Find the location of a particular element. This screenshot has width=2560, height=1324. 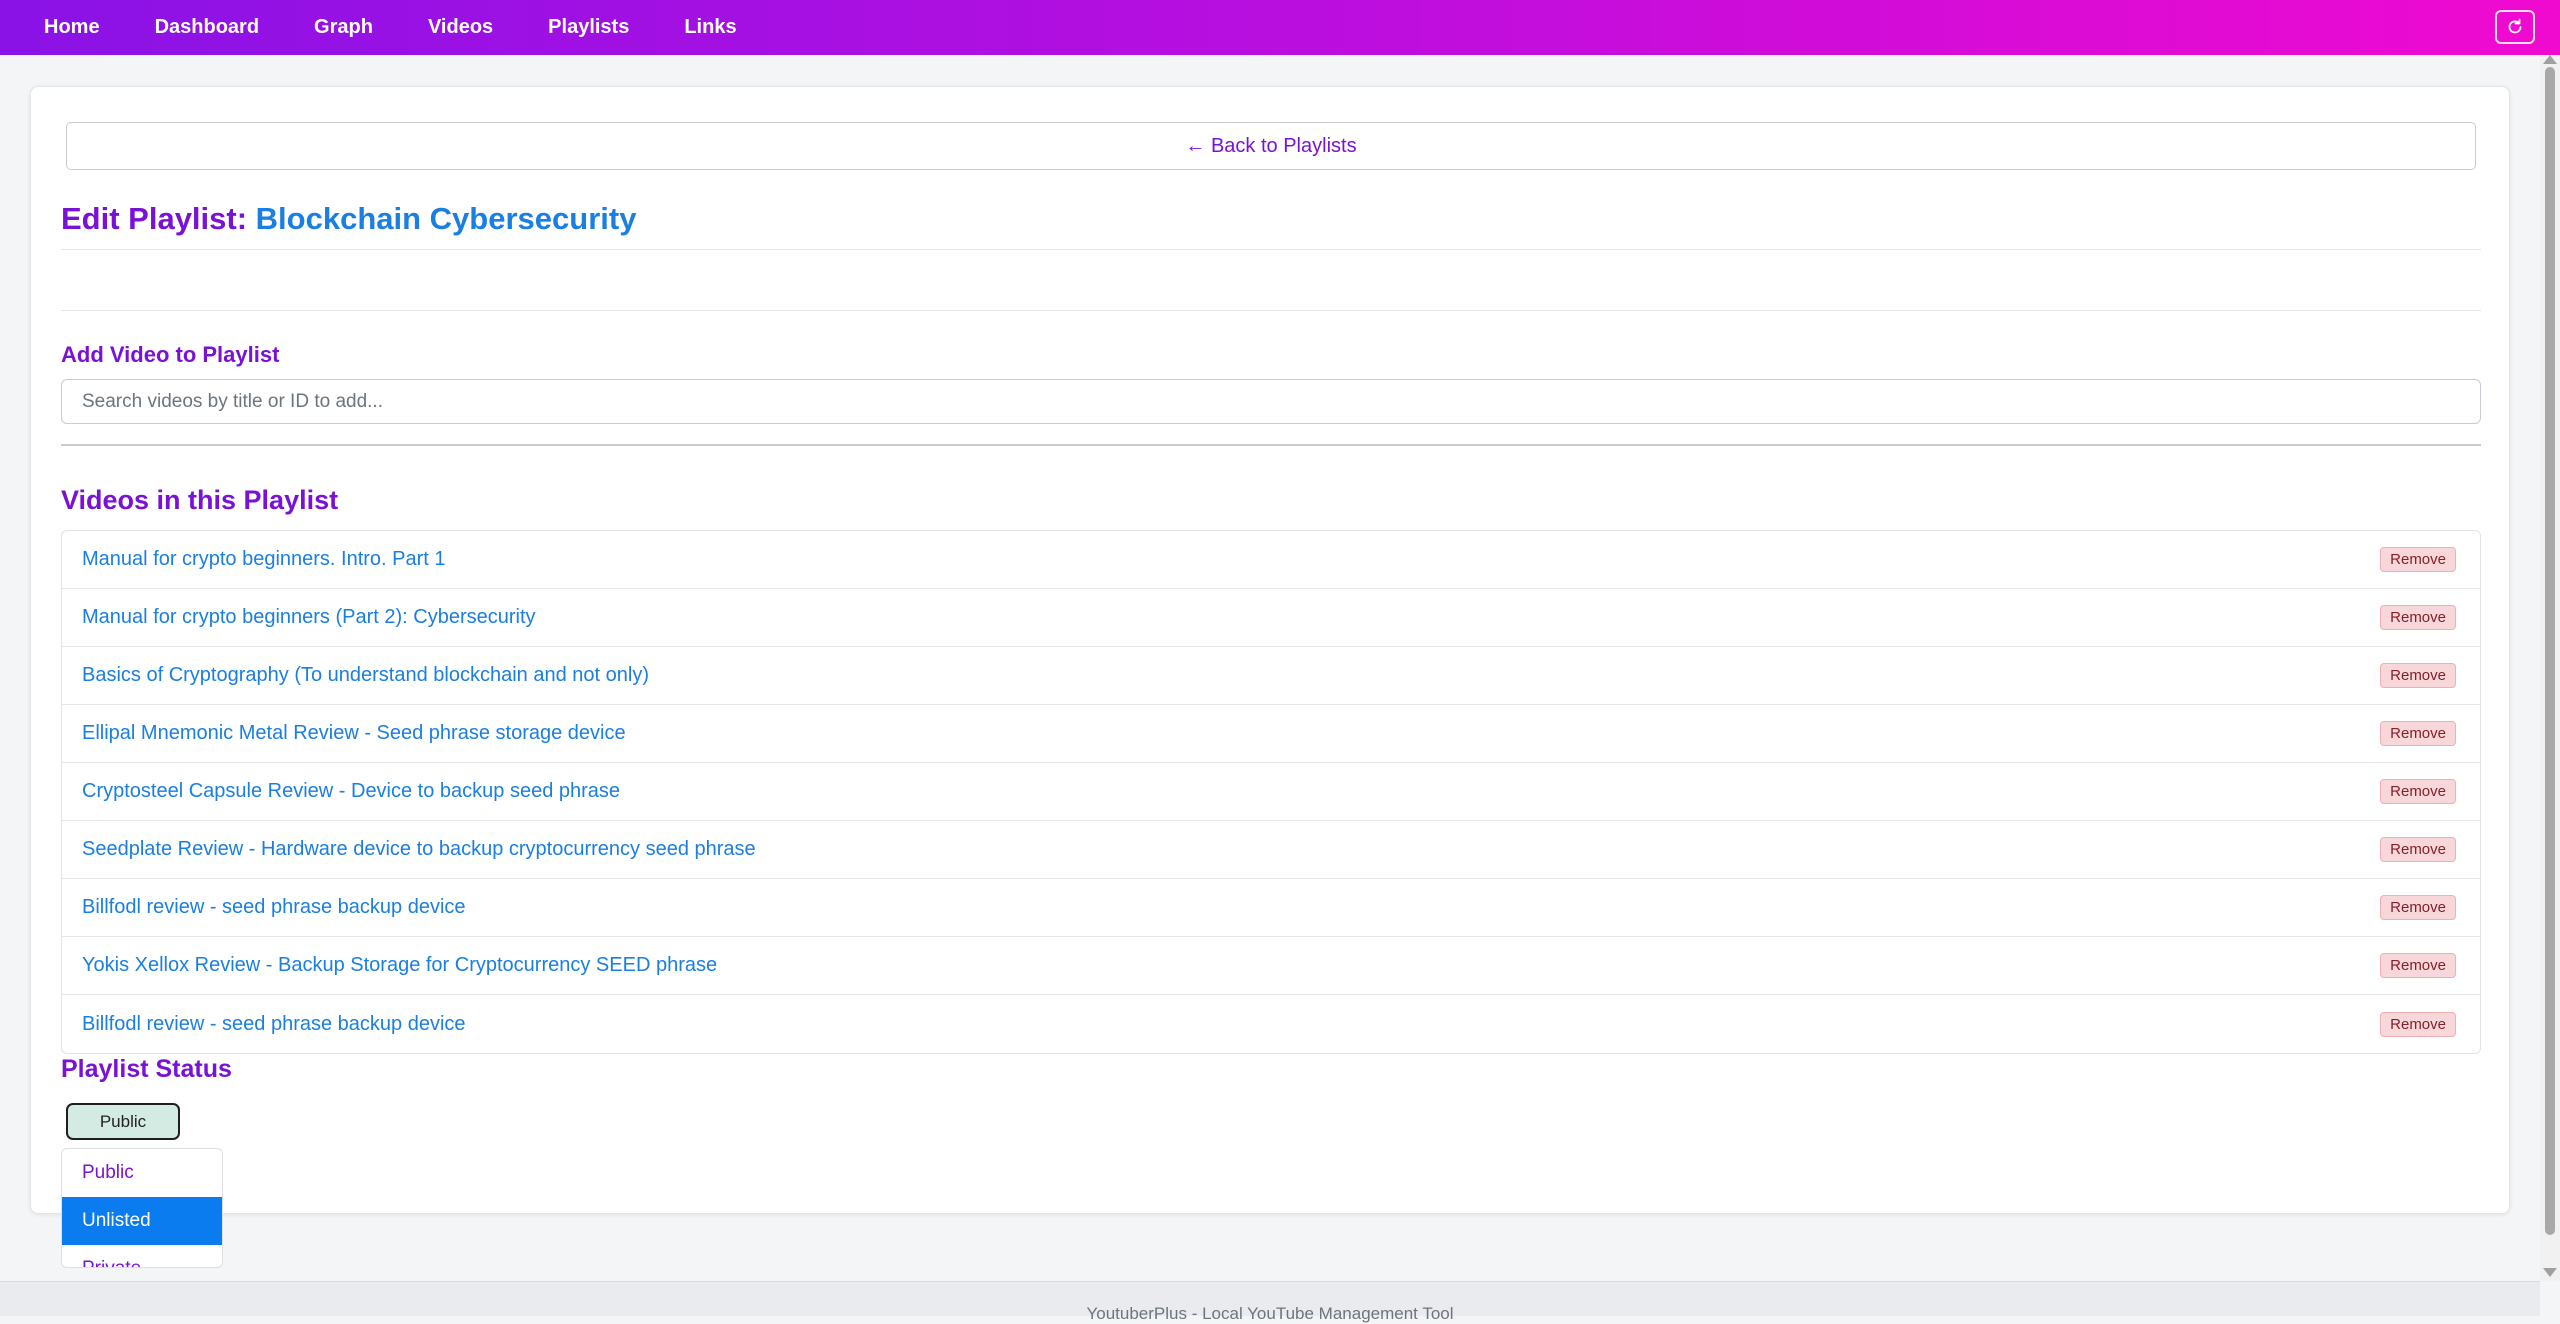

status-select: Public is located at coordinates (123, 1121).